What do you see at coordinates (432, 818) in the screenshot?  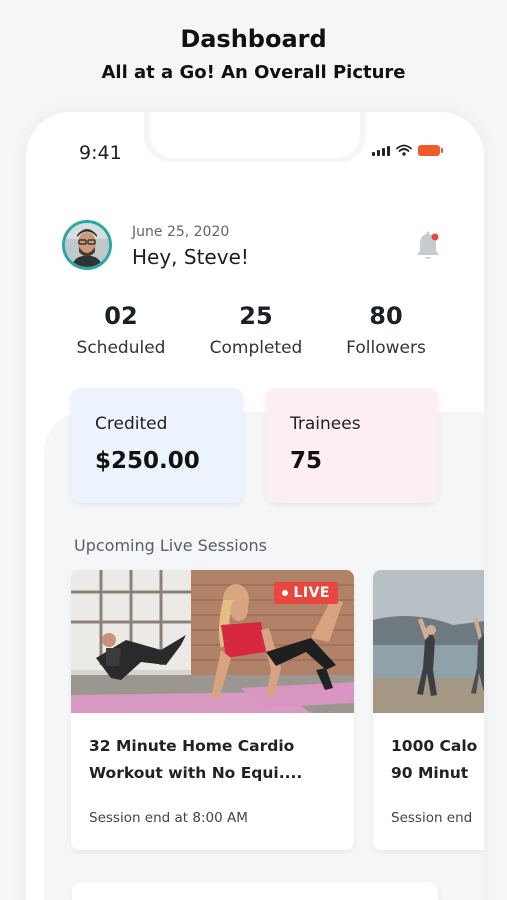 I see `session-end-time: Session end` at bounding box center [432, 818].